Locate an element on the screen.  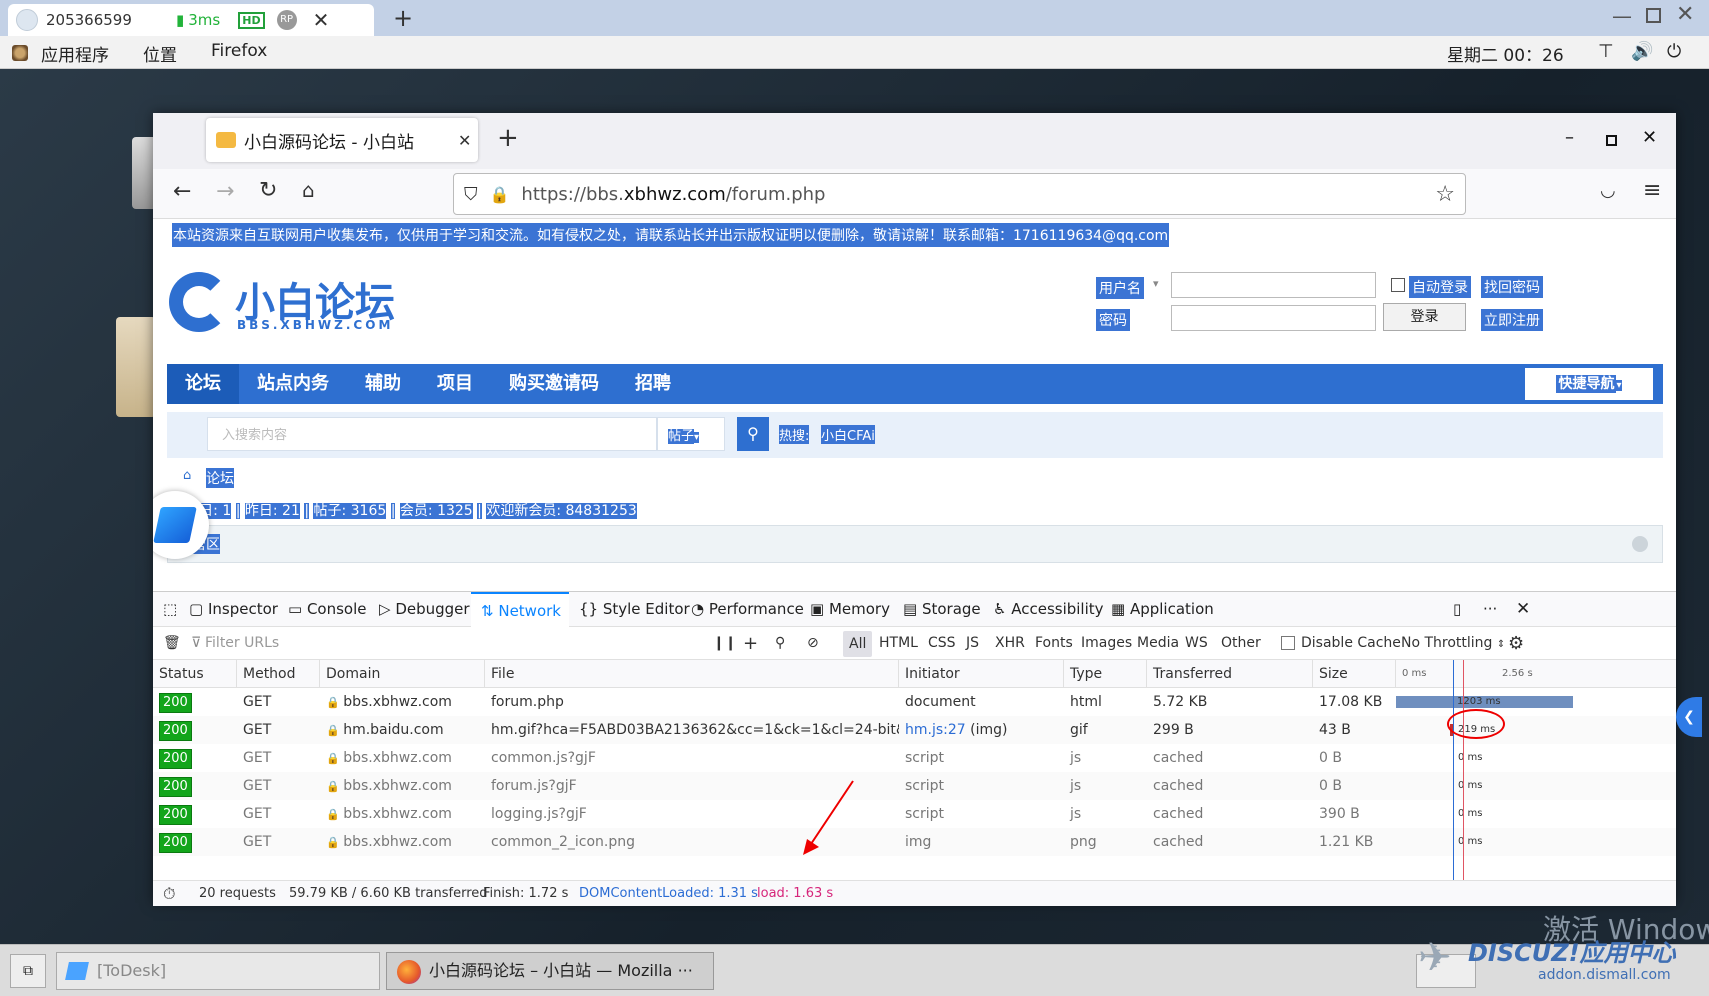
close-window-icon: ✕ is located at coordinates (1685, 14).